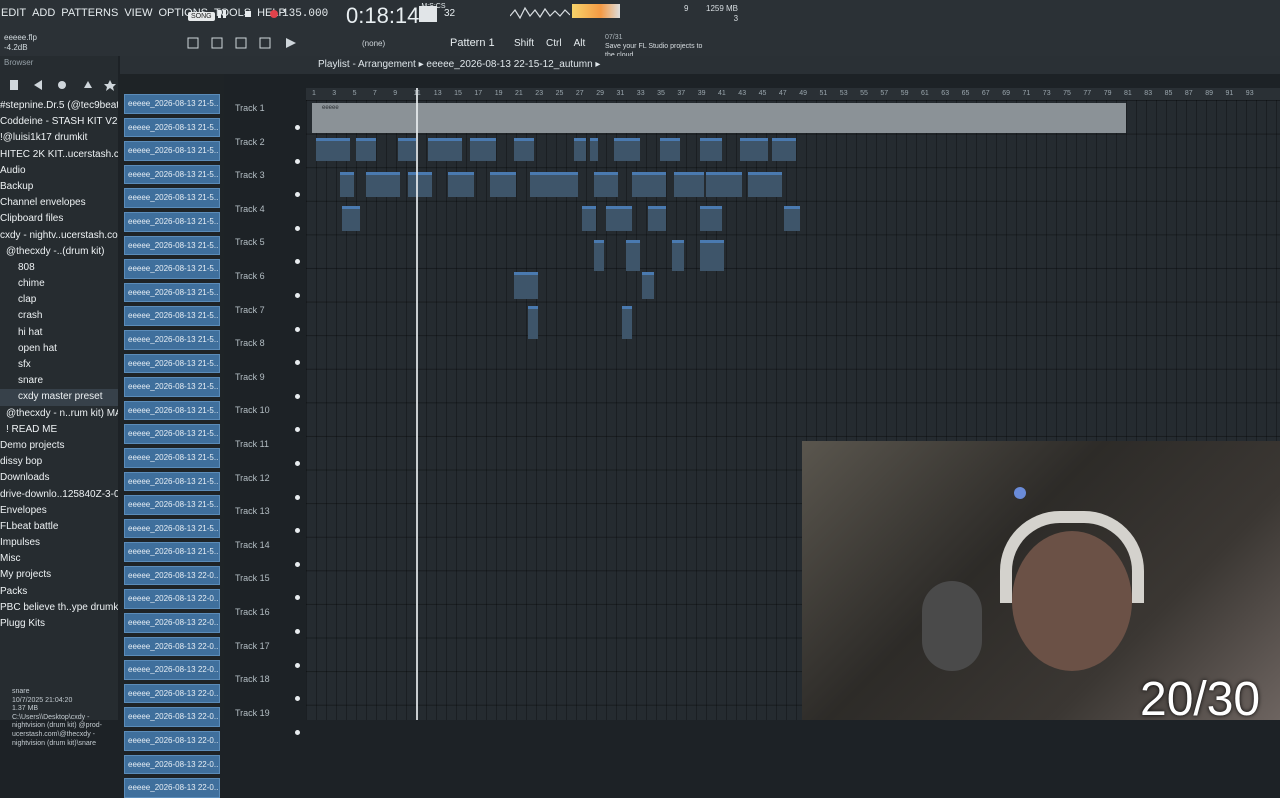  Describe the element at coordinates (265, 722) in the screenshot. I see `track-header: Track 19` at that location.